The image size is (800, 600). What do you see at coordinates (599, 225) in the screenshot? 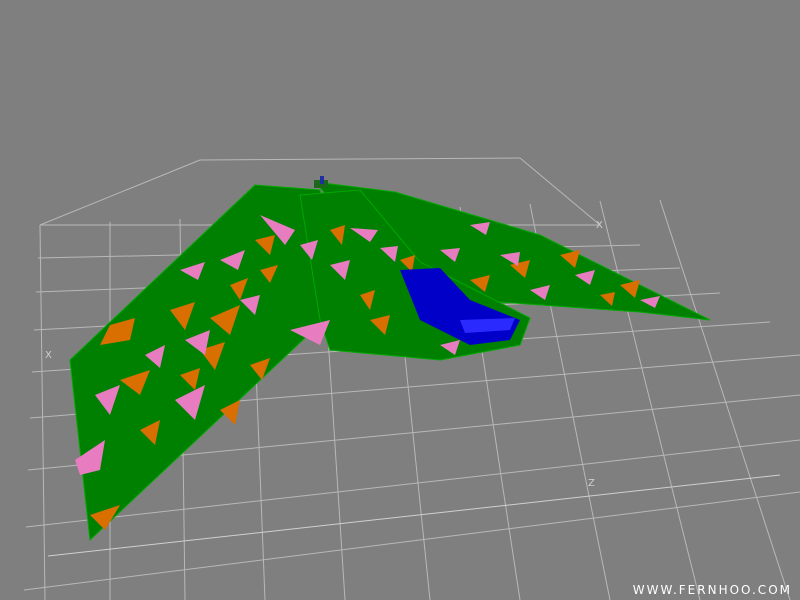
I see `x-axis-label-right: X` at bounding box center [599, 225].